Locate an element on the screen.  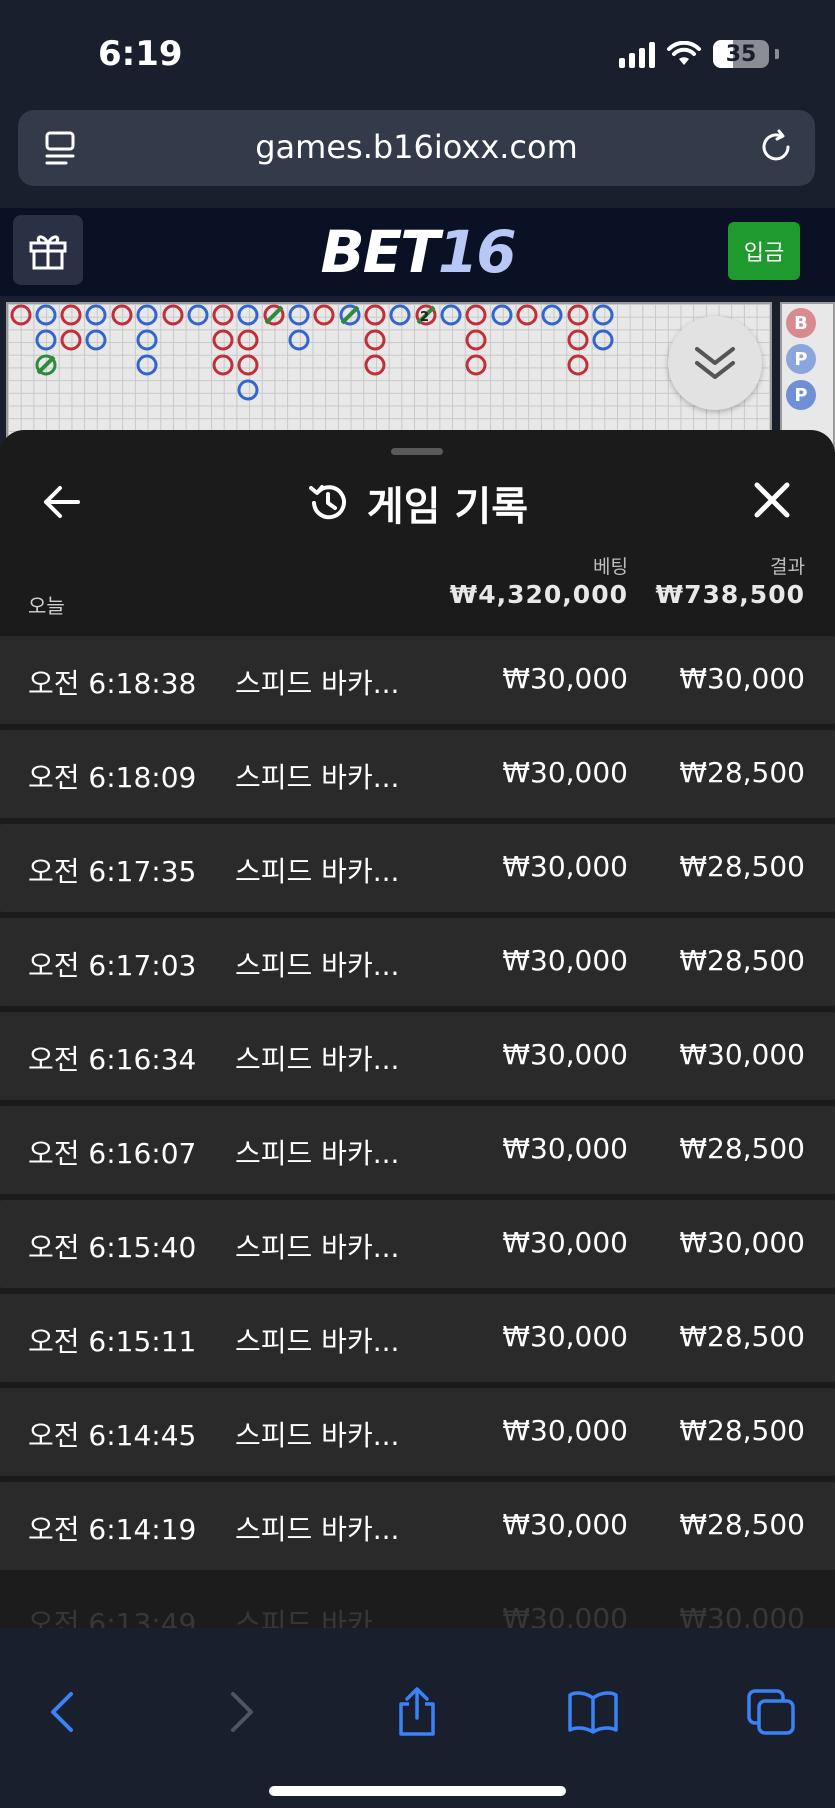
row-time: 오전 6:14:19 is located at coordinates (112, 1529).